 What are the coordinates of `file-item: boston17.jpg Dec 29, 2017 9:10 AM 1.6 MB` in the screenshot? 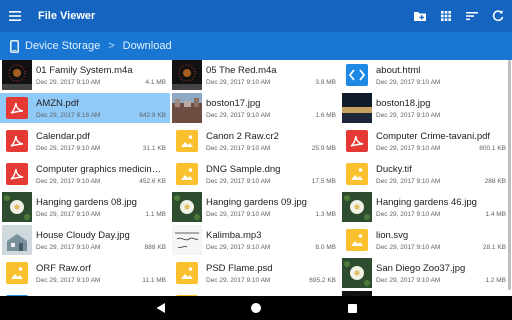 It's located at (255, 108).